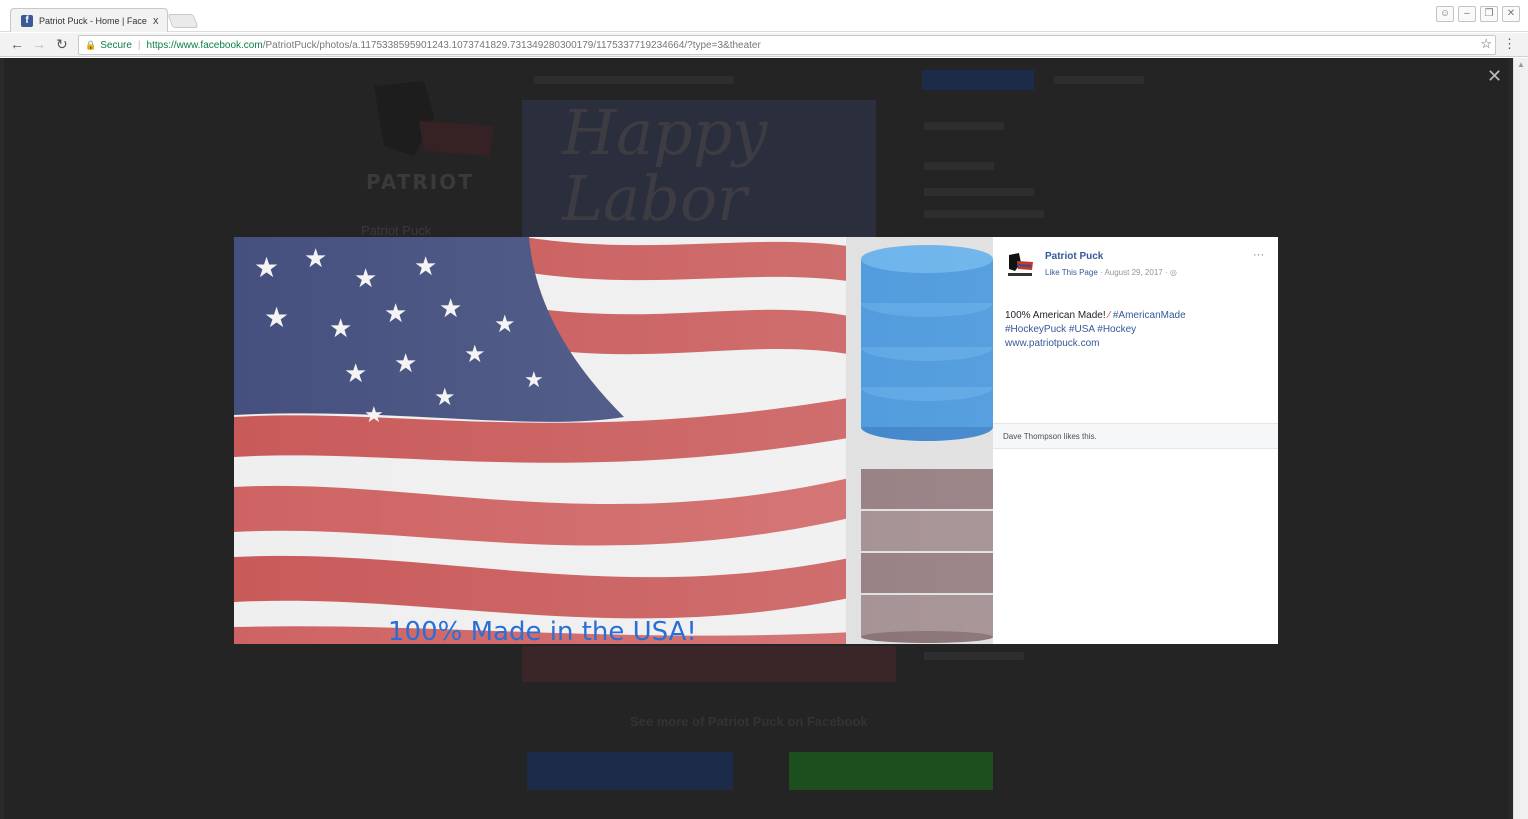 The width and height of the screenshot is (1528, 819). Describe the element at coordinates (17, 44) in the screenshot. I see `back-arrow-icon: ←` at that location.